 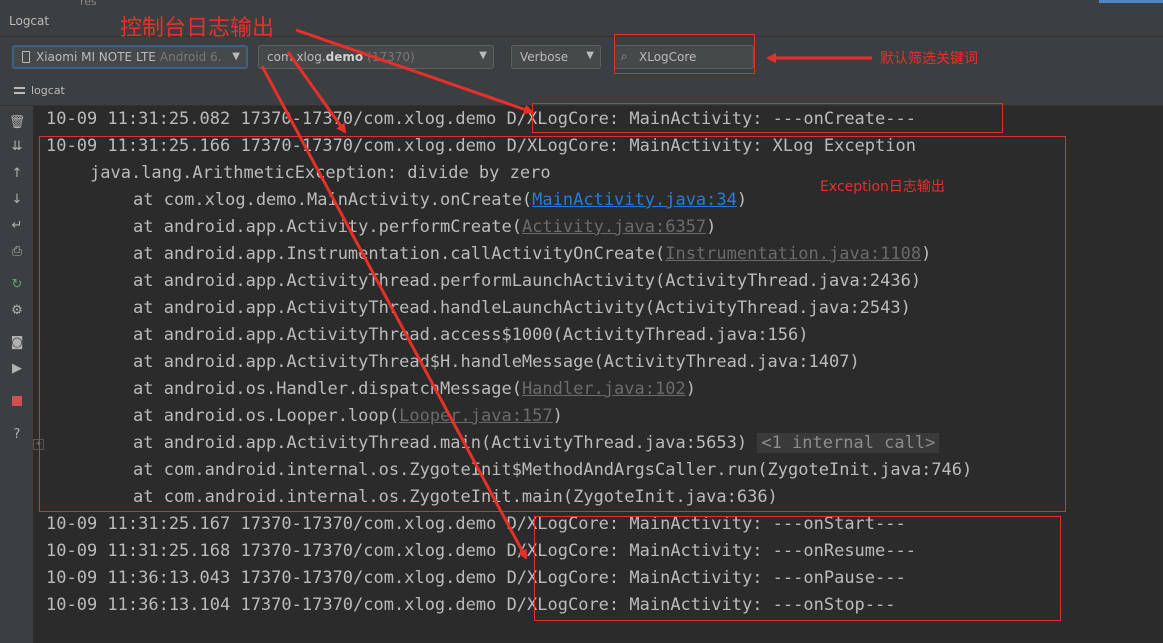 I want to click on help-icon: ?, so click(x=17, y=434).